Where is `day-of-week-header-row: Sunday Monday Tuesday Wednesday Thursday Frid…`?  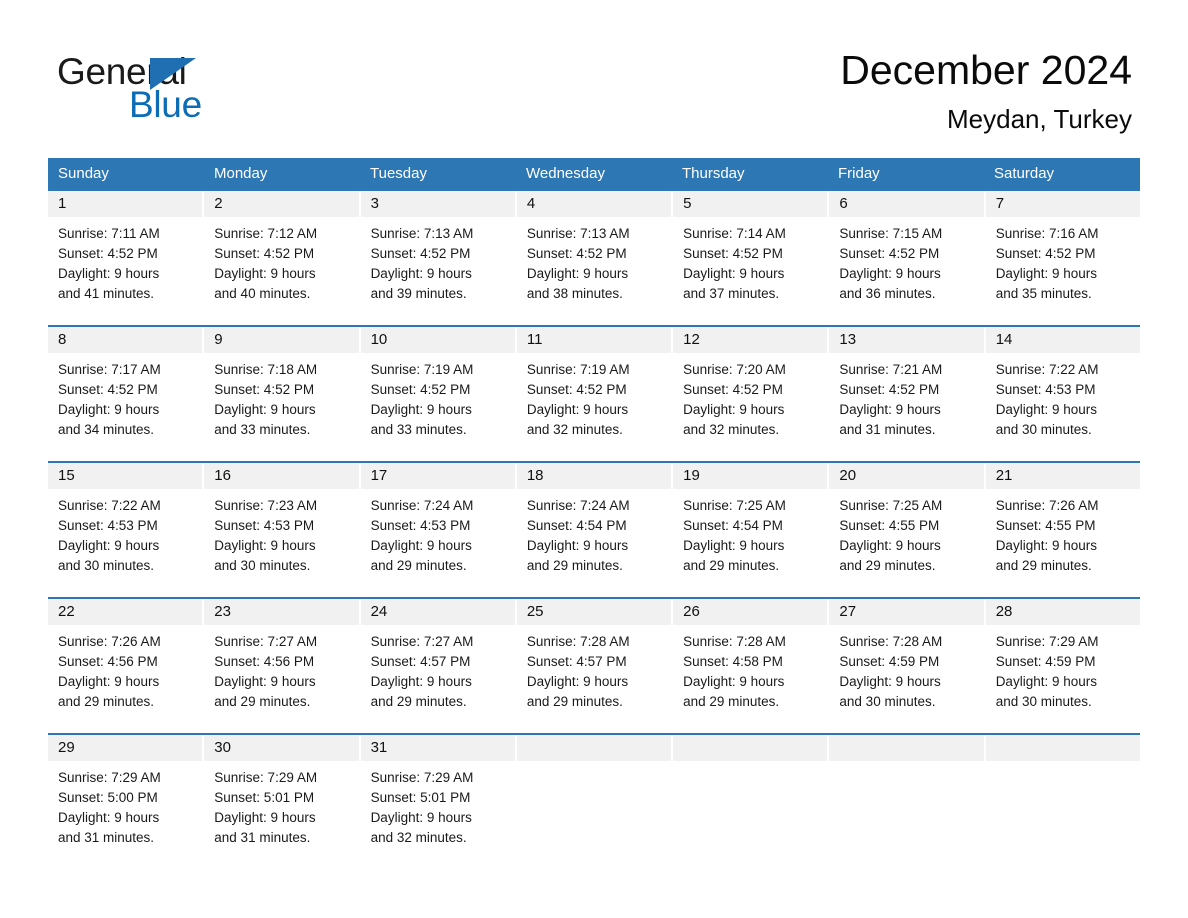
day-of-week-header-row: Sunday Monday Tuesday Wednesday Thursday Frid… is located at coordinates (594, 173).